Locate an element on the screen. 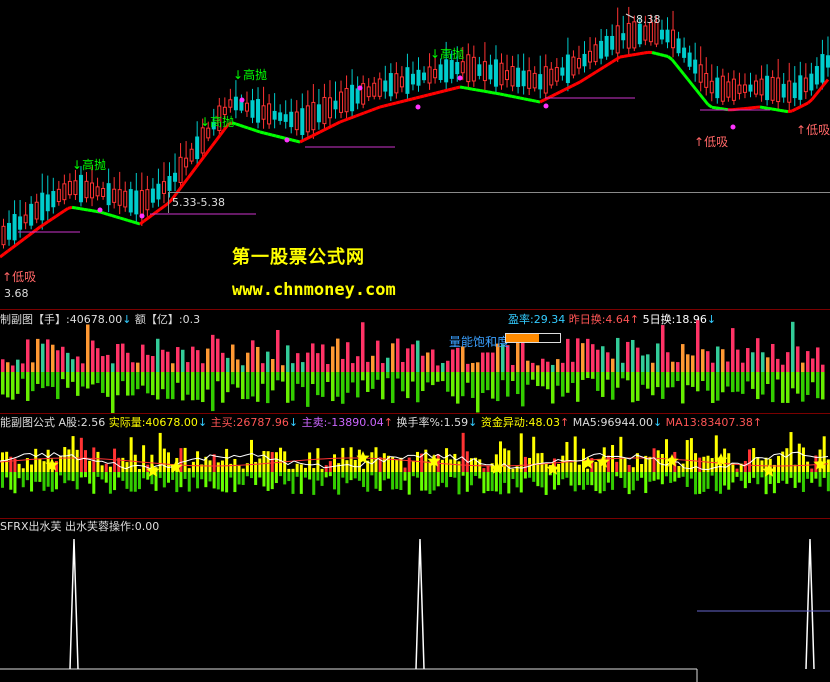 Image resolution: width=830 pixels, height=682 pixels. price-range-label: 5.33-5.38 is located at coordinates (198, 202).